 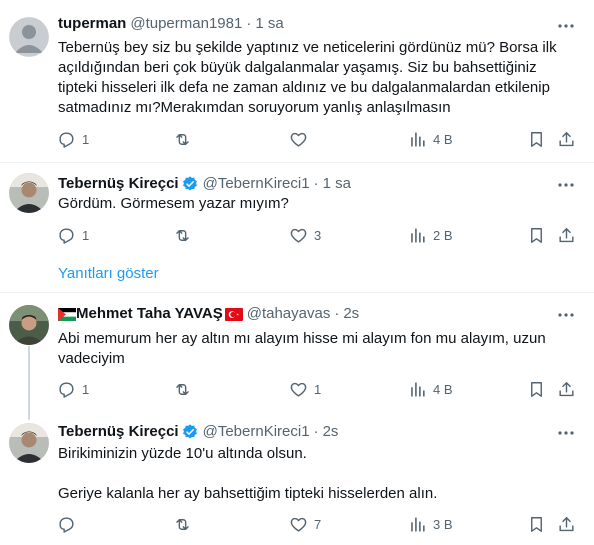 I want to click on tweet-text: Gördüm. Görmesem yazar mıyım?, so click(x=173, y=203).